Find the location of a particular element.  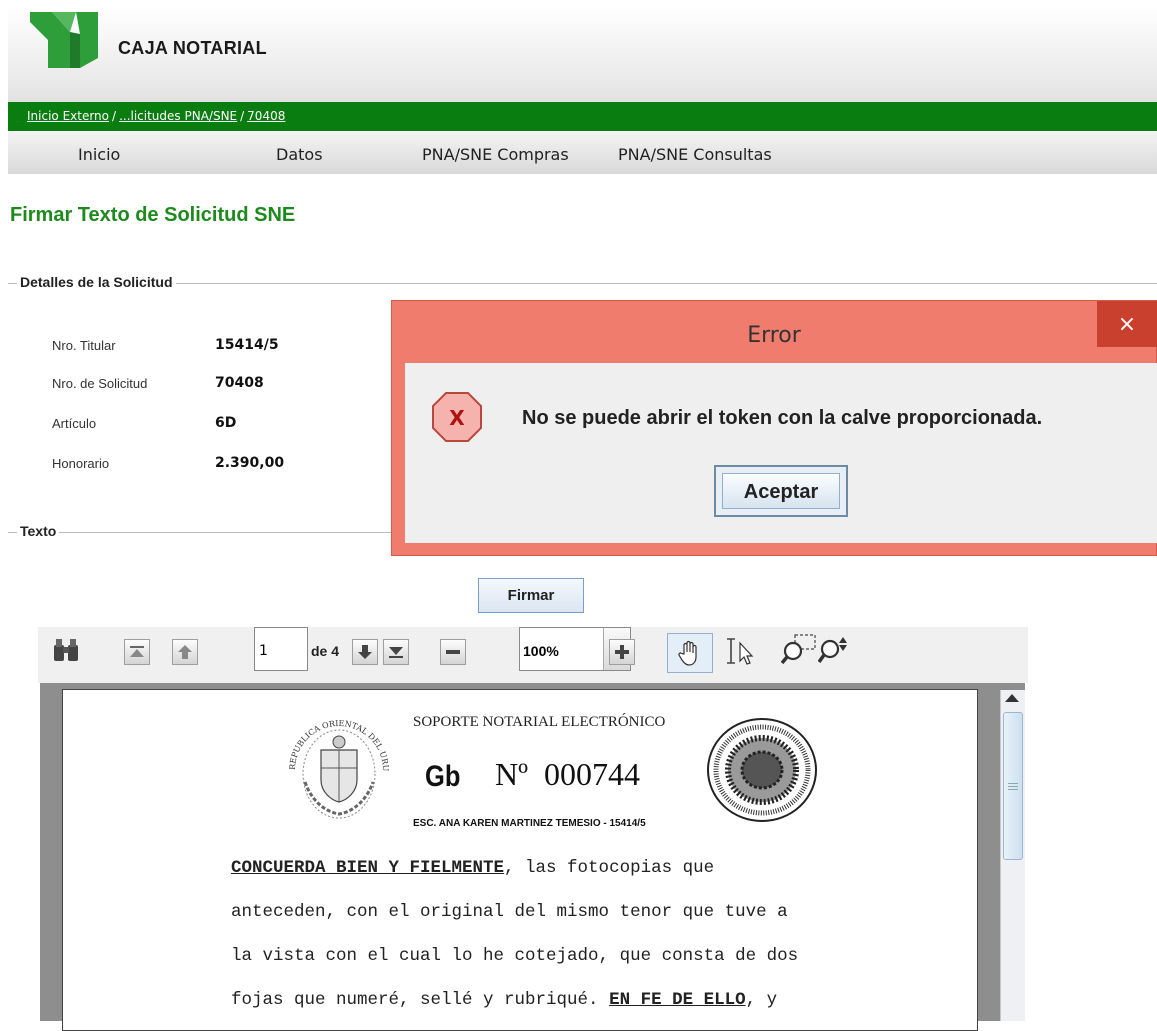

pdf-vertical-scrollbar is located at coordinates (1012, 855).